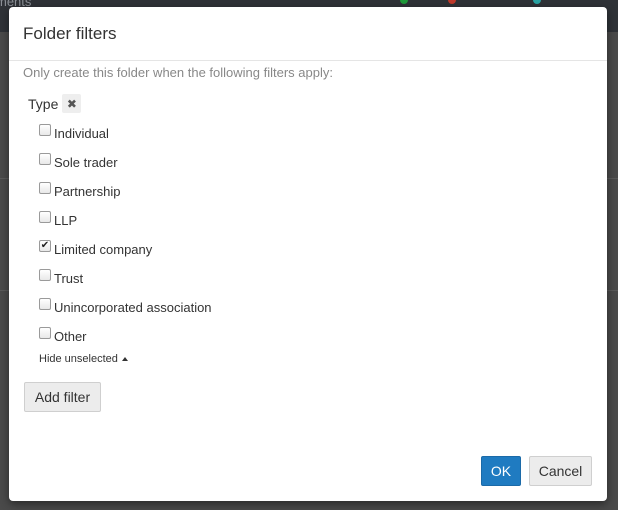 The image size is (618, 510). What do you see at coordinates (70, 33) in the screenshot?
I see `dialog-title: Folder filters` at bounding box center [70, 33].